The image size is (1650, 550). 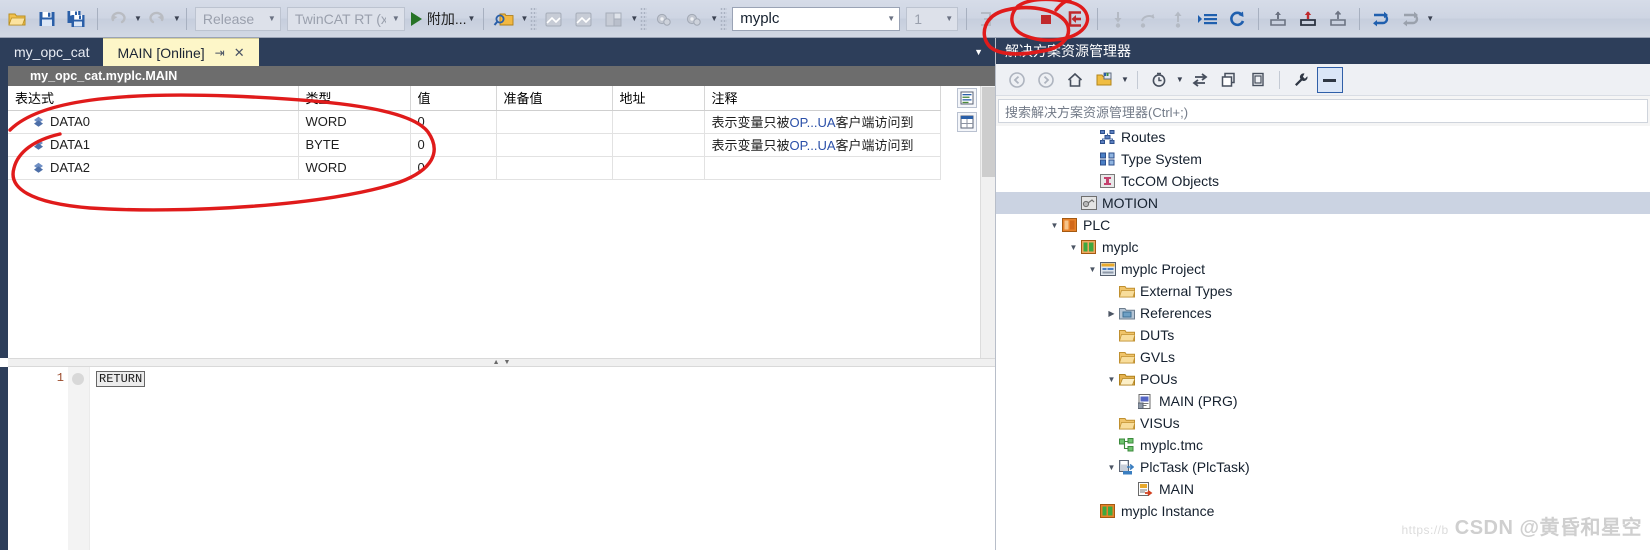 What do you see at coordinates (1329, 79) in the screenshot?
I see `preview-selected-icon` at bounding box center [1329, 79].